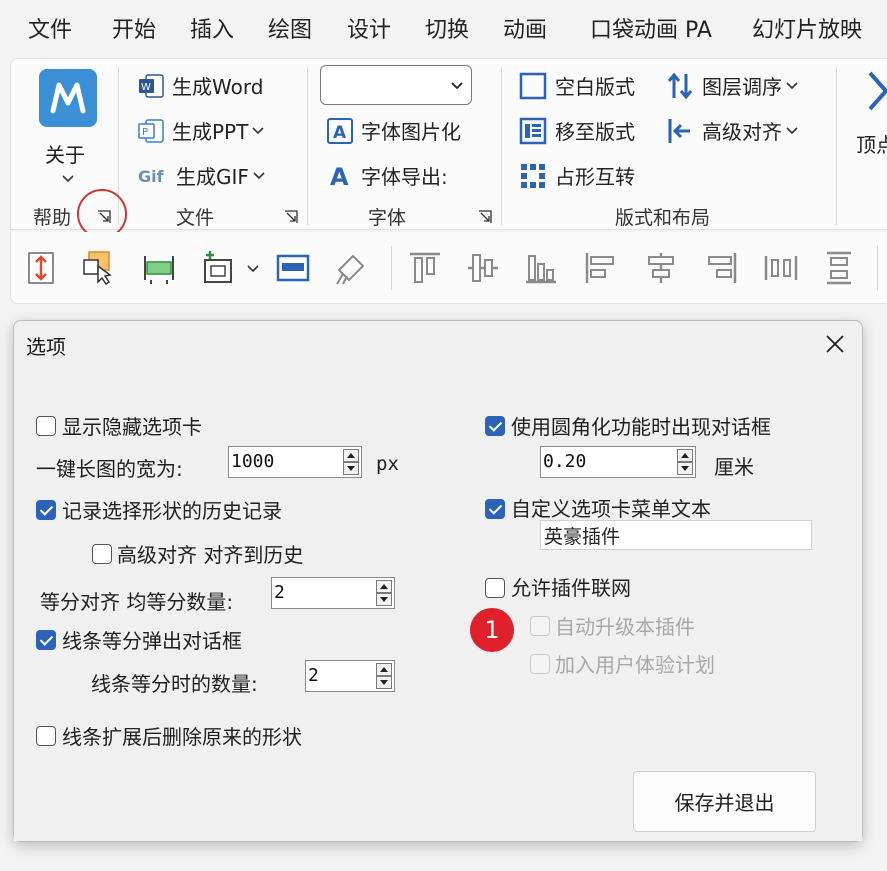  I want to click on align-center-icon, so click(661, 268).